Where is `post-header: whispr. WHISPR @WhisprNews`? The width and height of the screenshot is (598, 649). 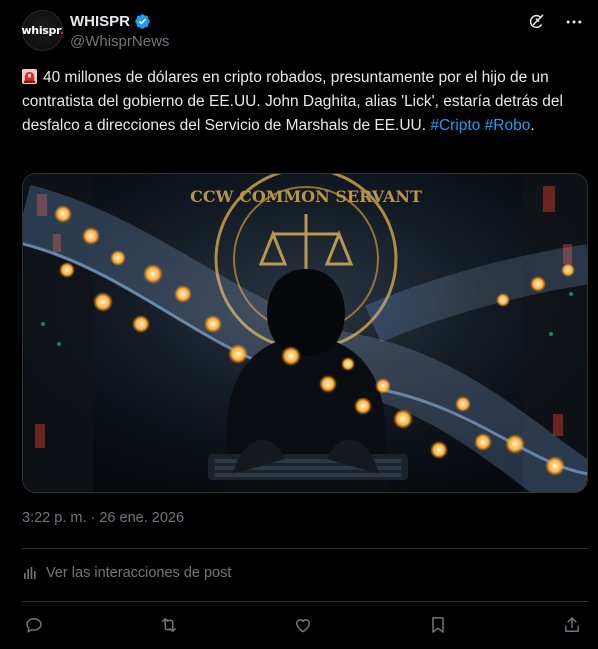 post-header: whispr. WHISPR @WhisprNews is located at coordinates (302, 32).